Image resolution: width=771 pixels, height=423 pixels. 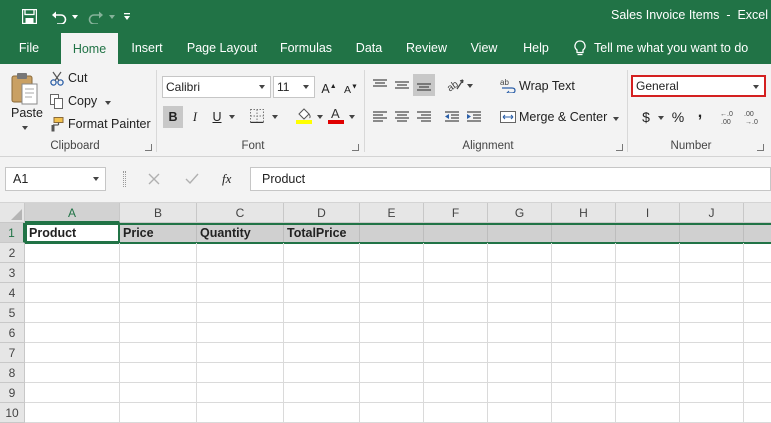 What do you see at coordinates (712, 393) in the screenshot?
I see `cell-j9` at bounding box center [712, 393].